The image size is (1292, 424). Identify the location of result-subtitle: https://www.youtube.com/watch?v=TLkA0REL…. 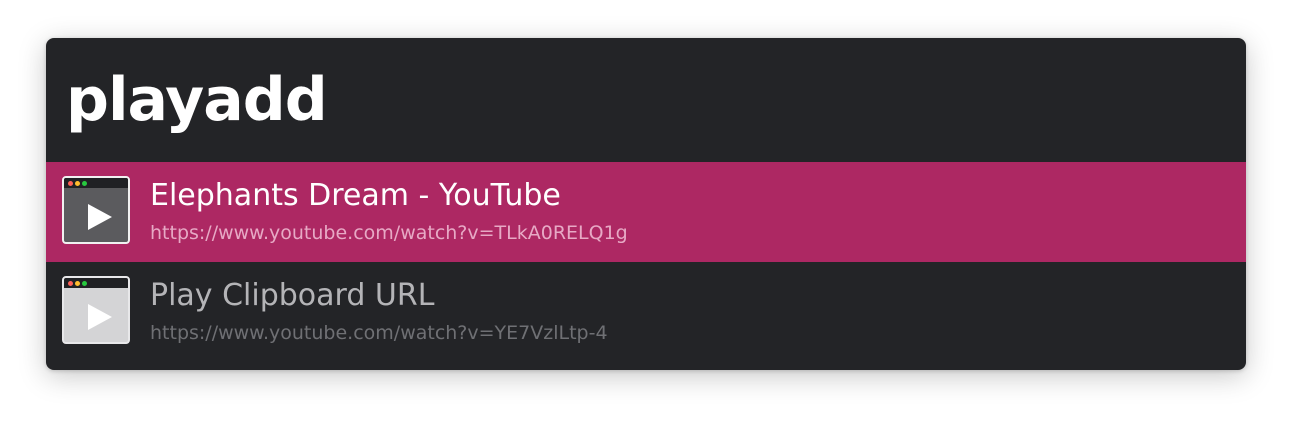
(389, 233).